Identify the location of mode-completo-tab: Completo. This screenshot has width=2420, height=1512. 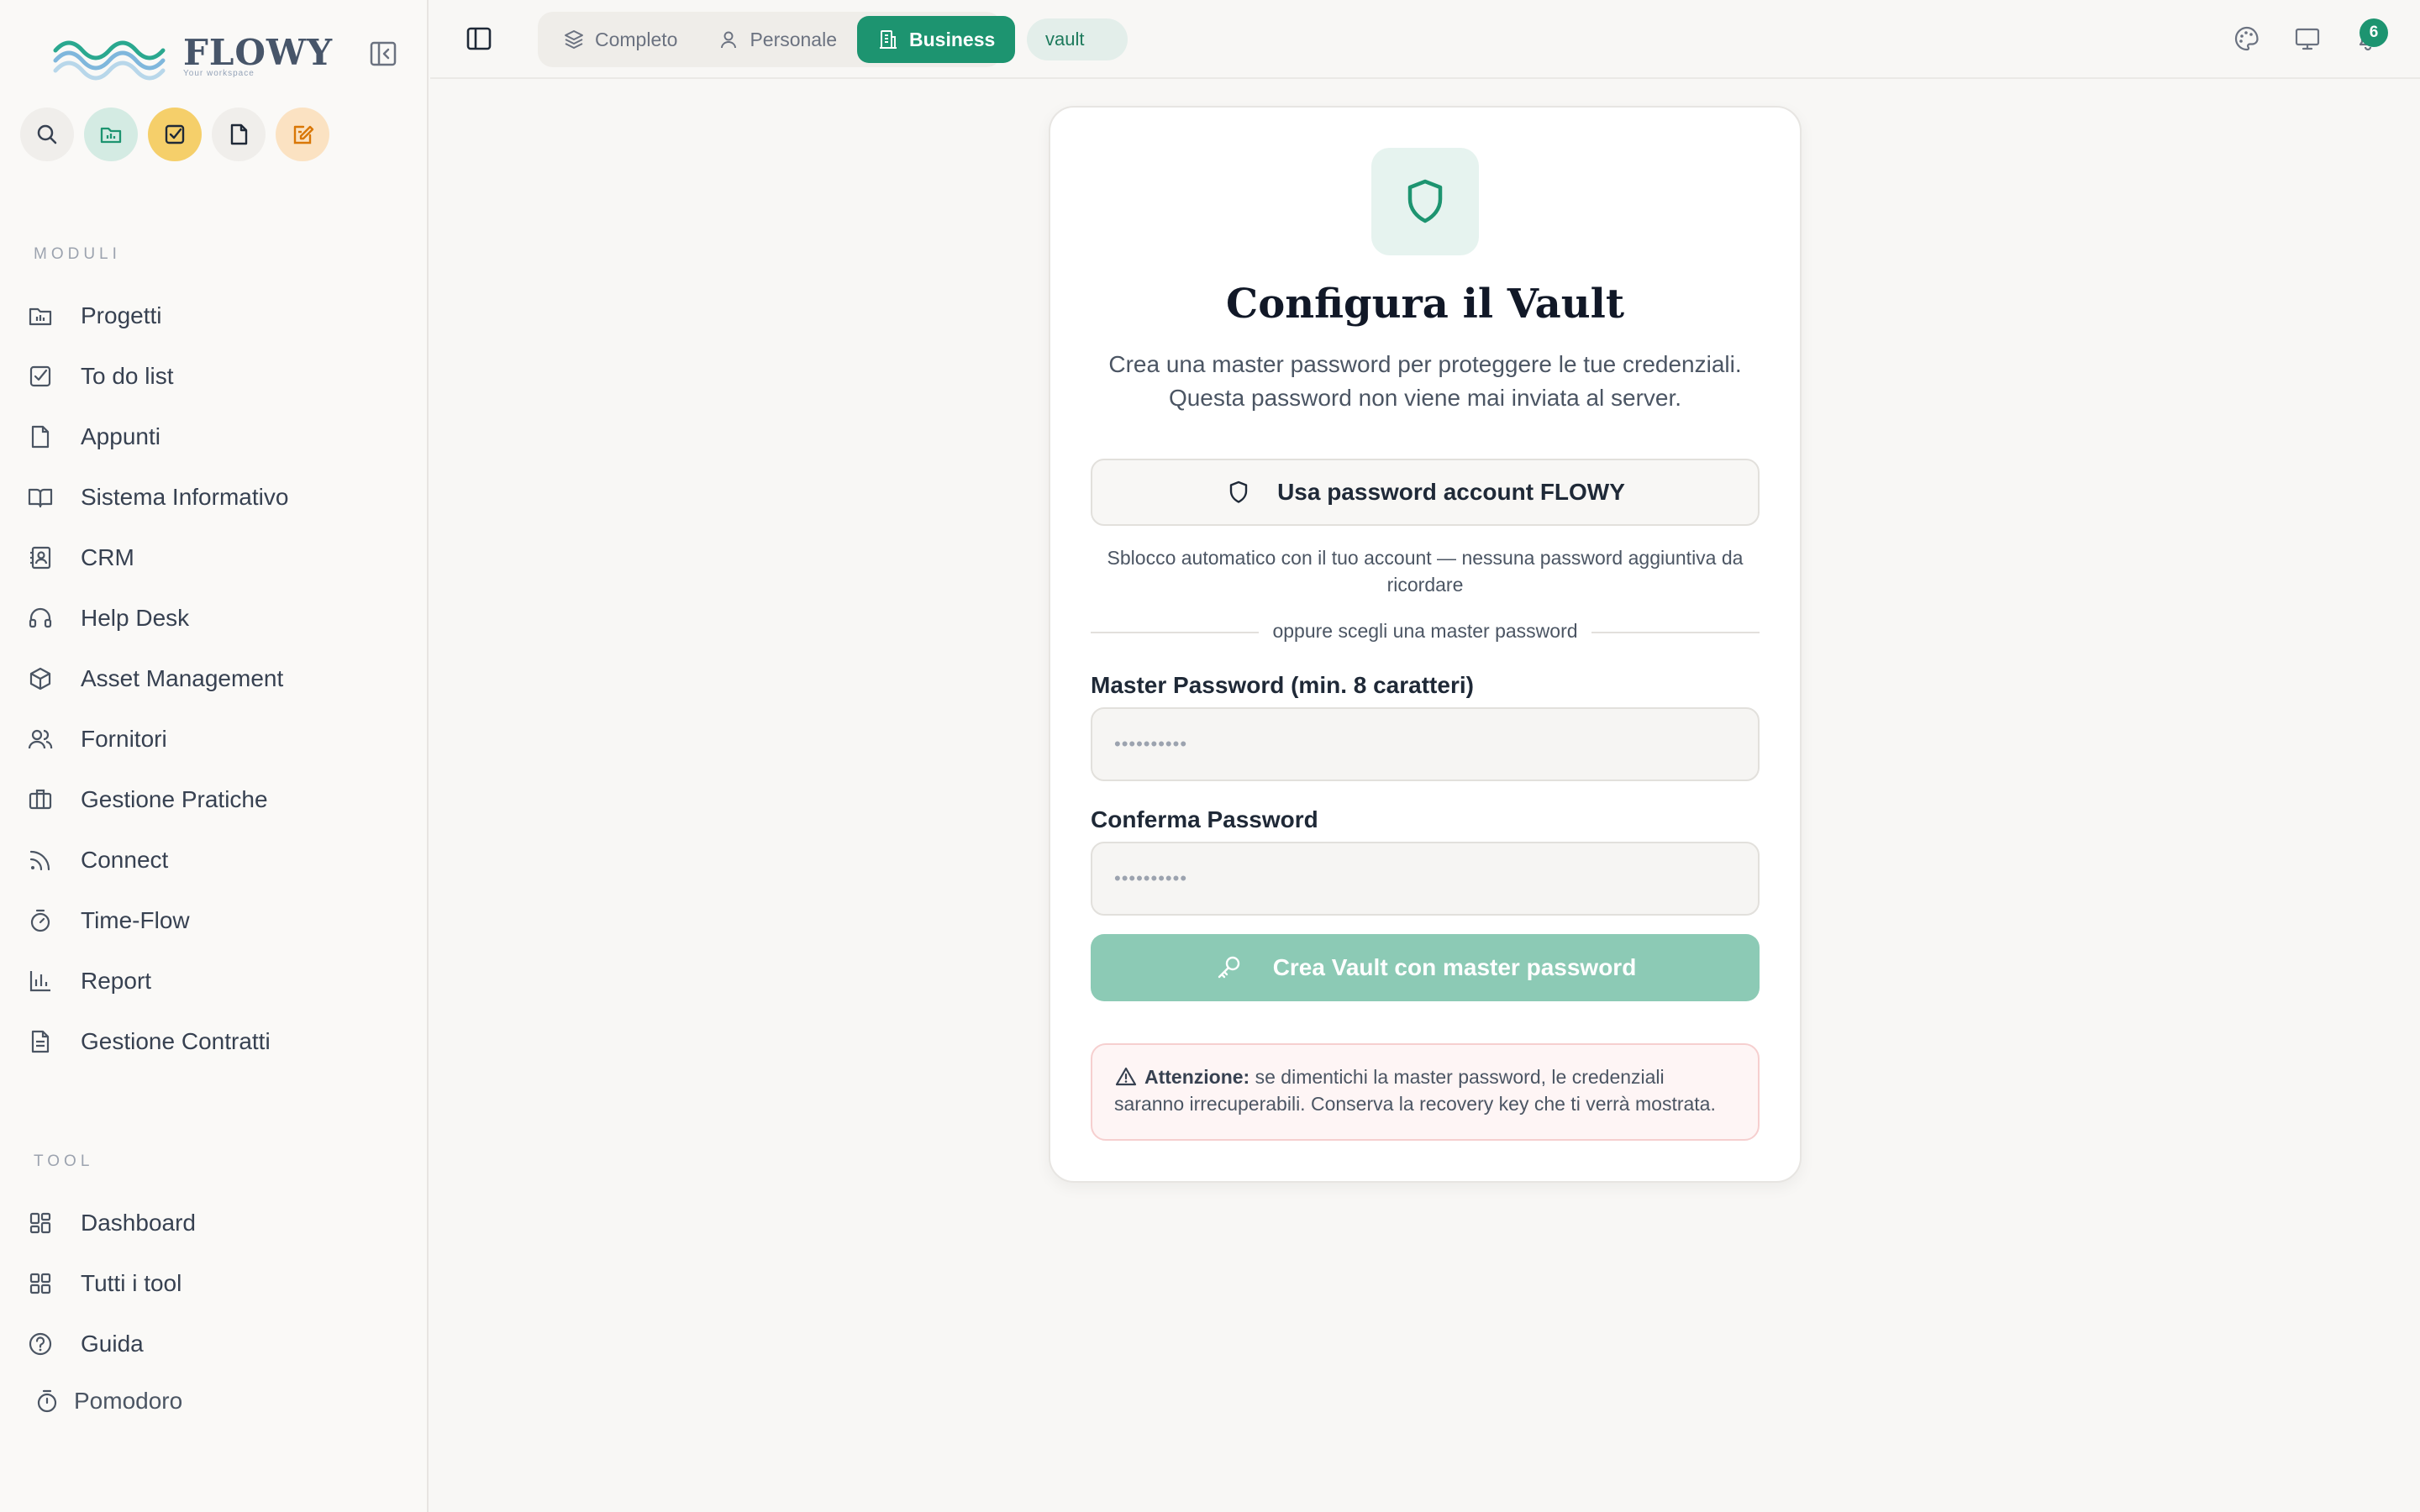
(620, 39).